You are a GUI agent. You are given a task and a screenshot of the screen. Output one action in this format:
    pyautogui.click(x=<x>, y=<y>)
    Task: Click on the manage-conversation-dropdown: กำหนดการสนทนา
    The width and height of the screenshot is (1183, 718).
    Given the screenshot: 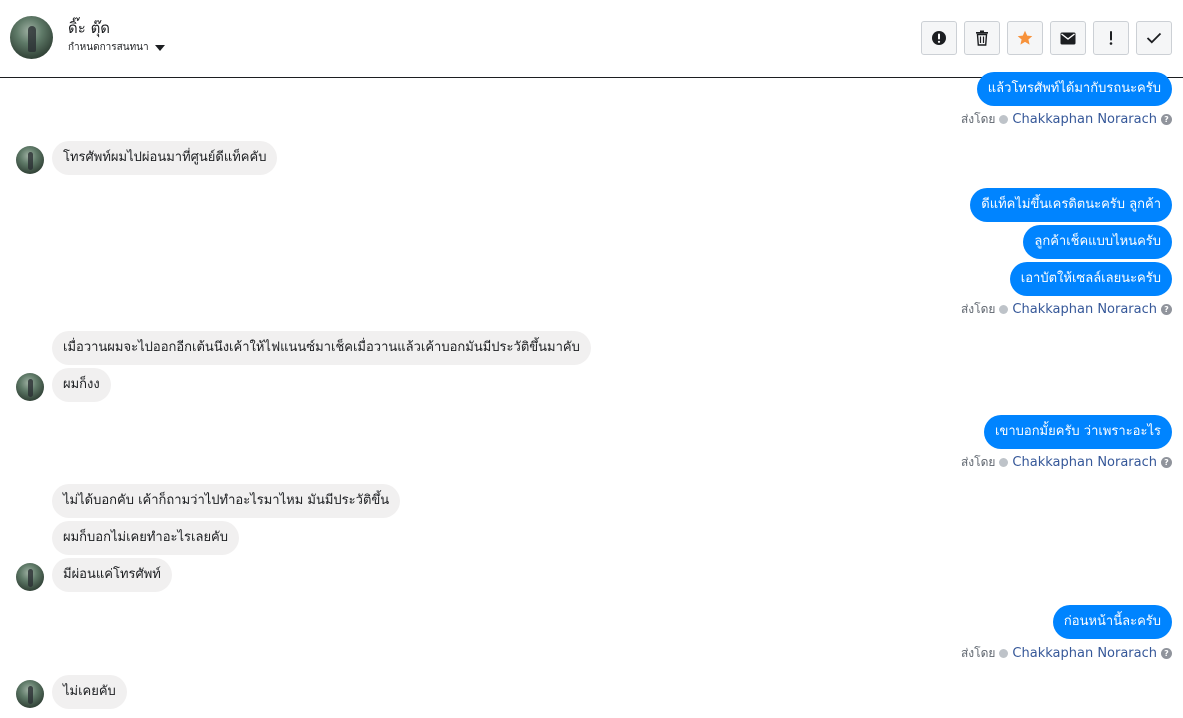 What is the action you would take?
    pyautogui.click(x=116, y=47)
    